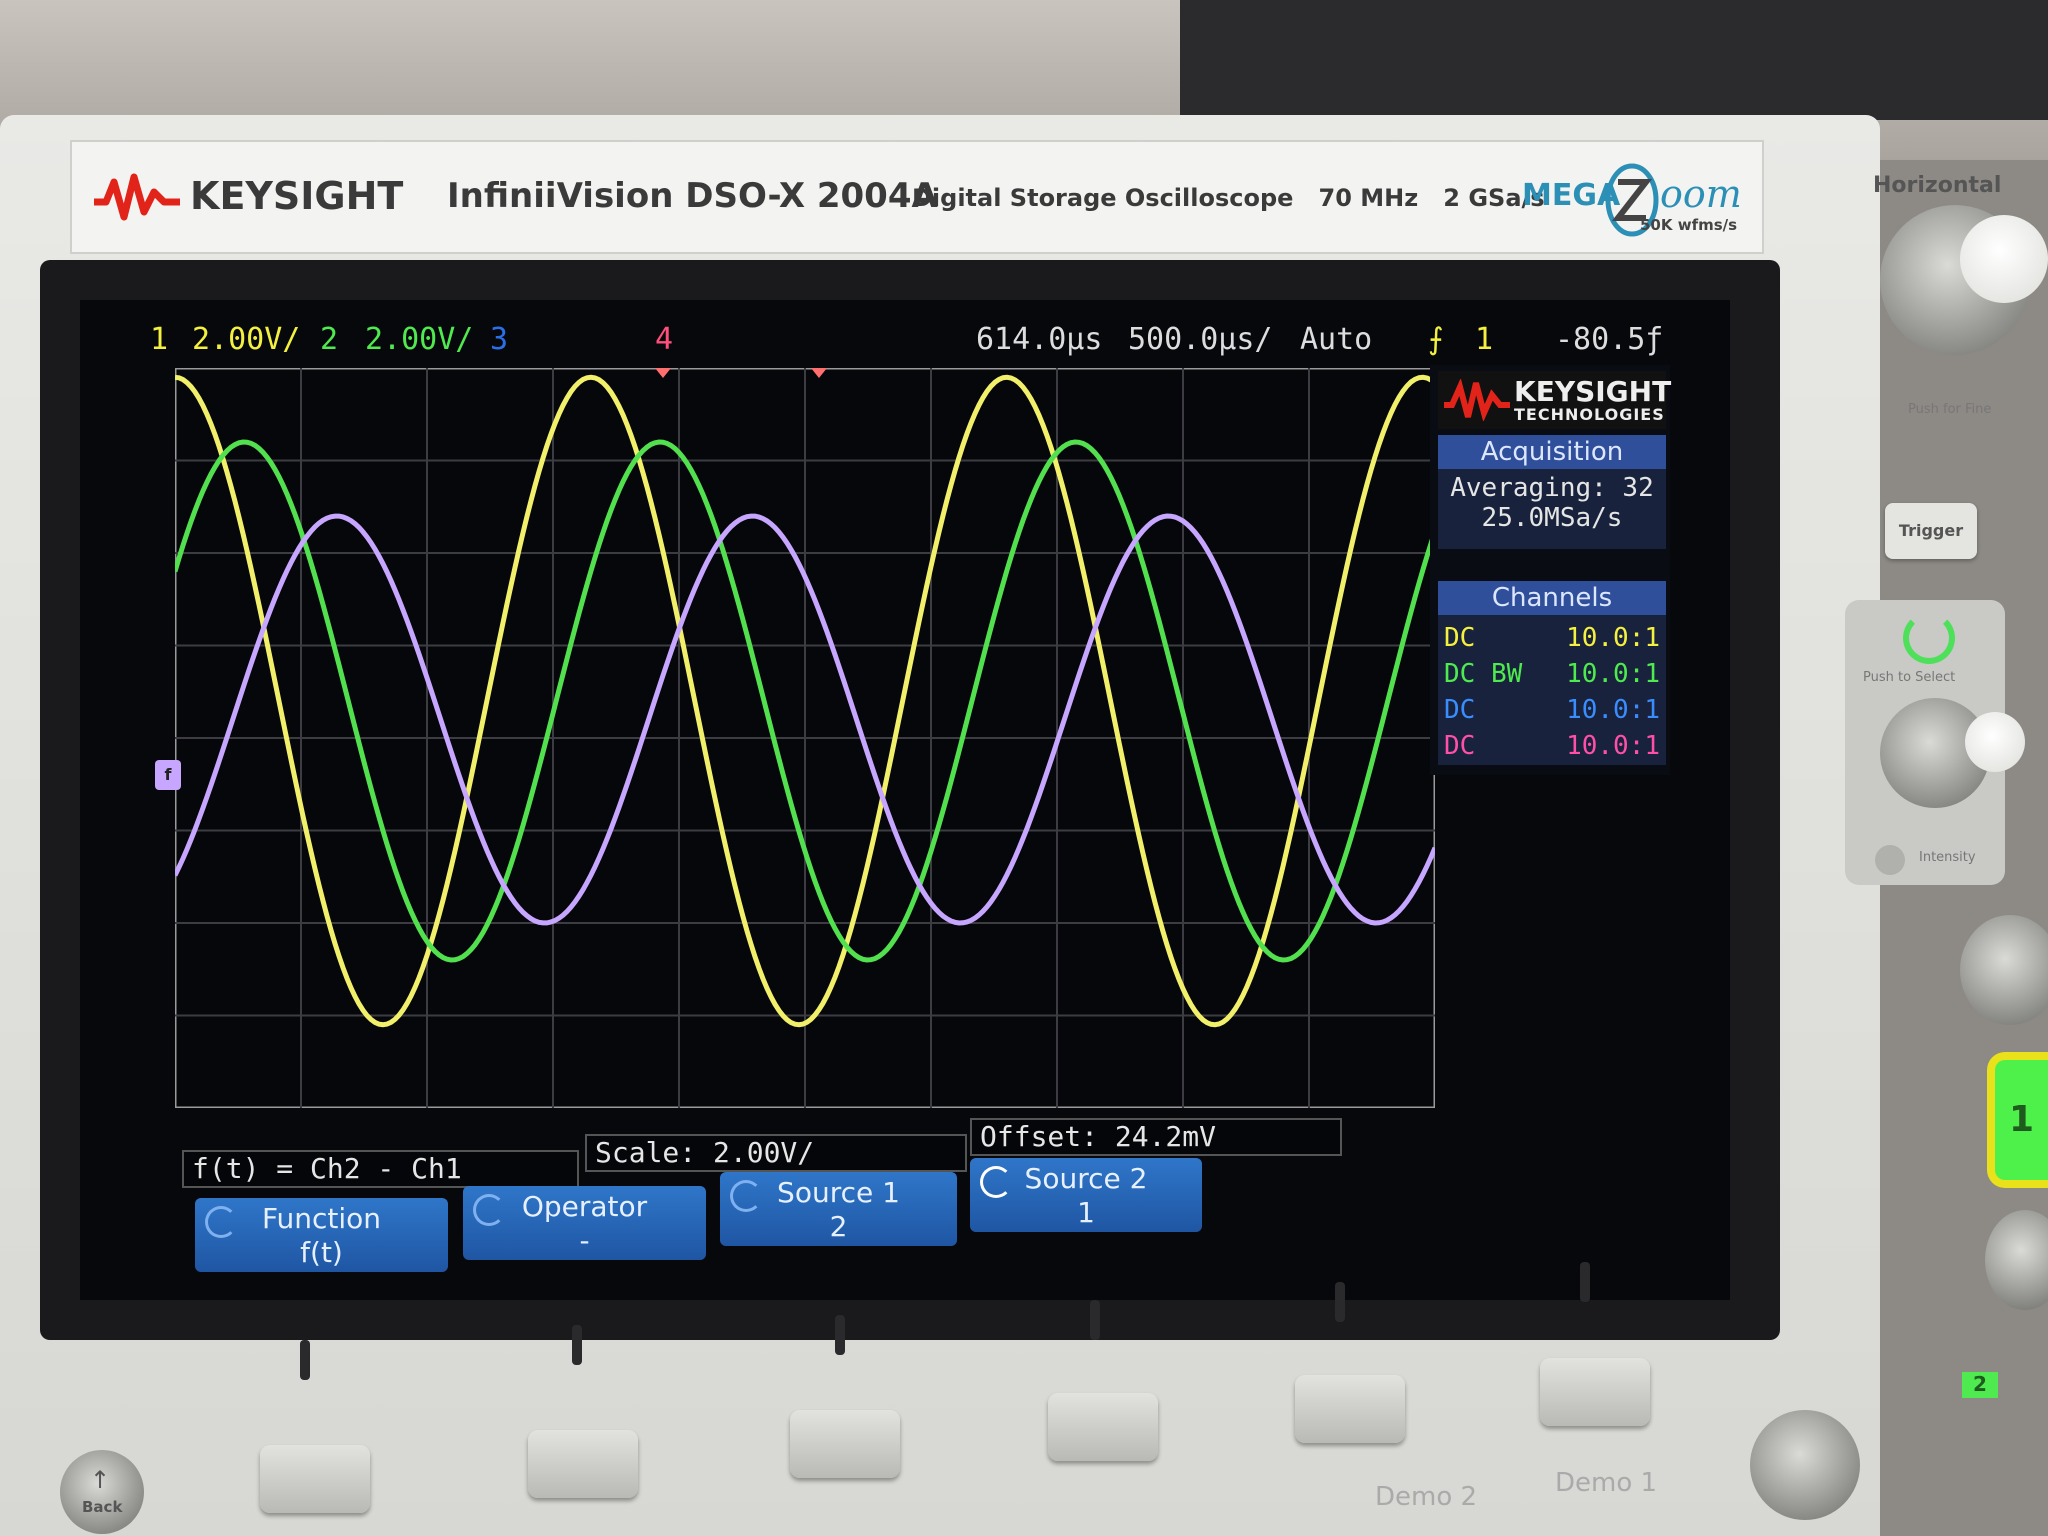 Image resolution: width=2048 pixels, height=1536 pixels. I want to click on trigger-edge-icon: ⨍, so click(1436, 339).